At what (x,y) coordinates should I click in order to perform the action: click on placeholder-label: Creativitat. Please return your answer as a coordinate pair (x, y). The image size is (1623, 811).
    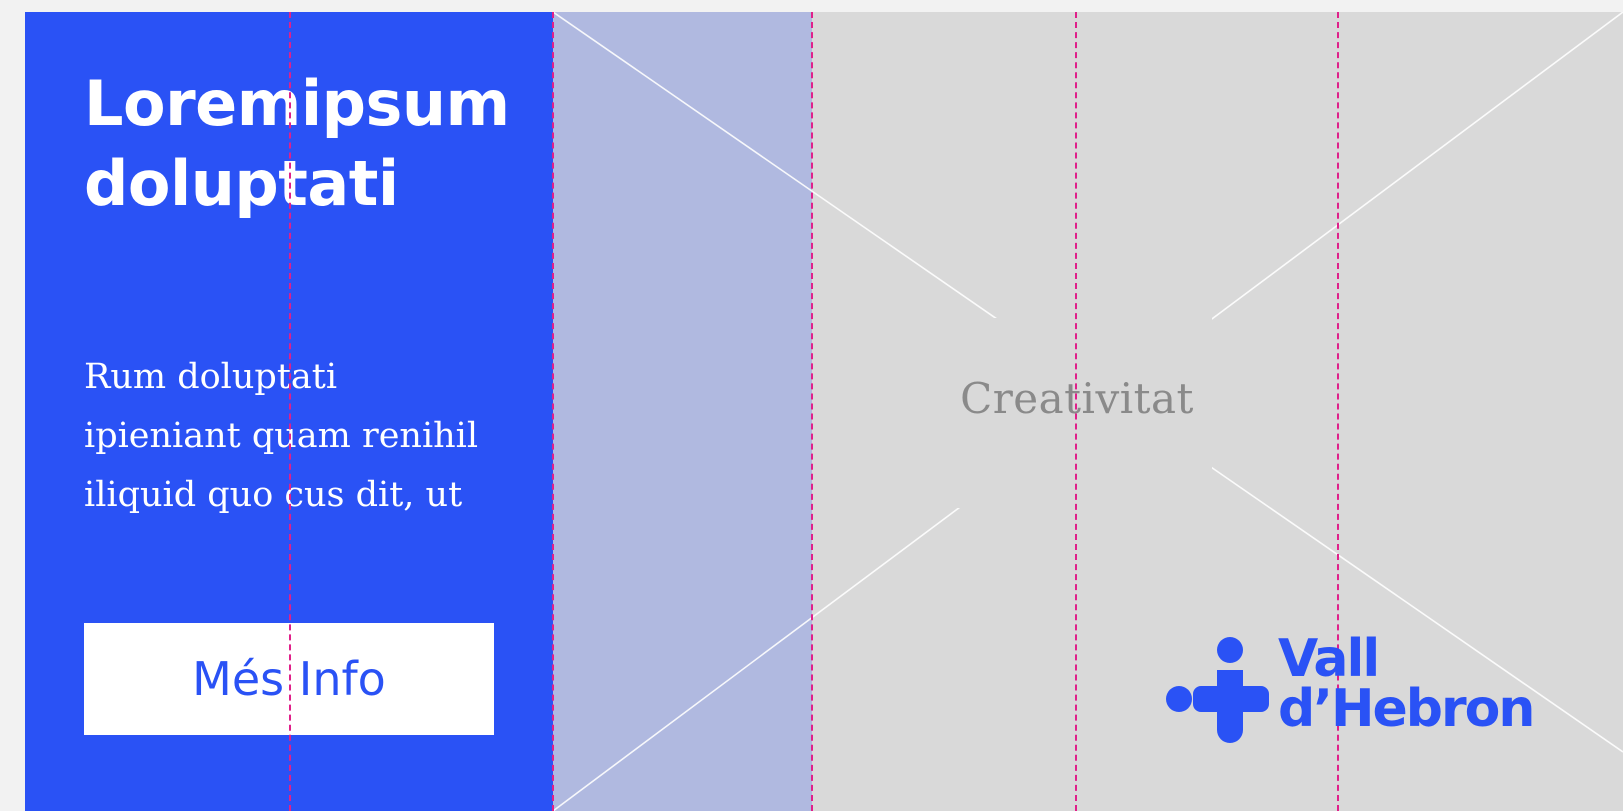
    Looking at the image, I should click on (1077, 398).